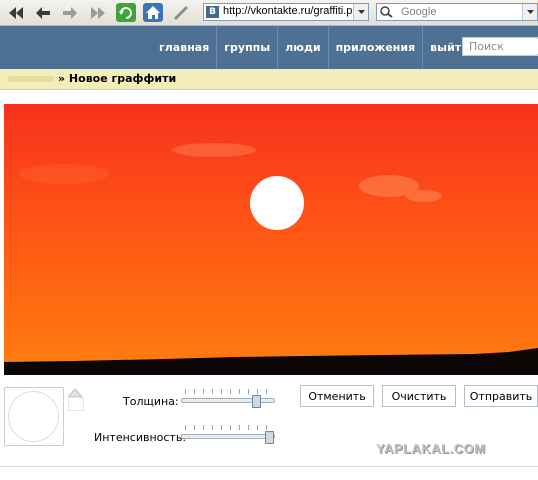 This screenshot has height=480, width=538. Describe the element at coordinates (181, 12) in the screenshot. I see `pencil-icon` at that location.